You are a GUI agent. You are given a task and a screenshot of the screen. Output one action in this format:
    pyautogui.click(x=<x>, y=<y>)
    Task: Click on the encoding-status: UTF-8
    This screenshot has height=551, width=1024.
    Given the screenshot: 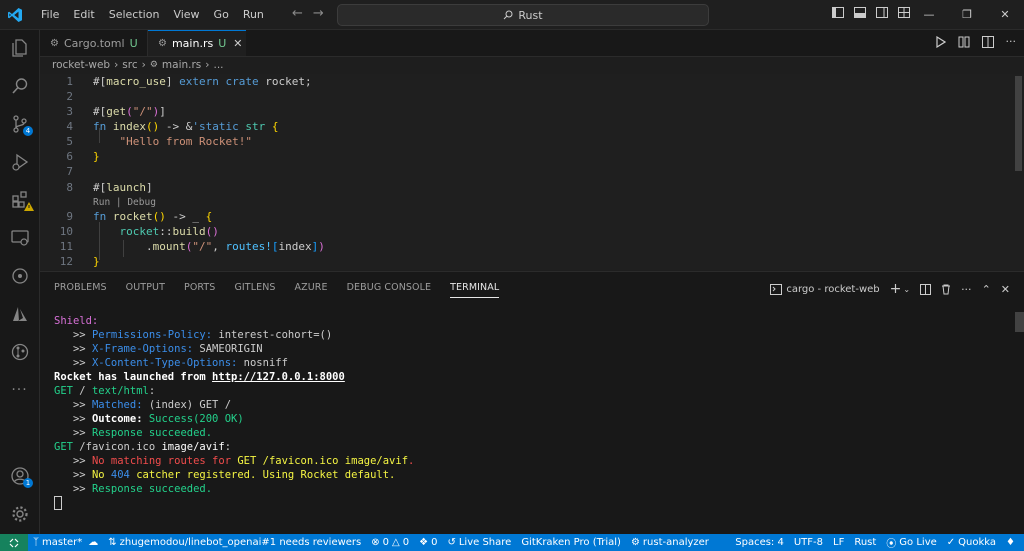 What is the action you would take?
    pyautogui.click(x=808, y=542)
    